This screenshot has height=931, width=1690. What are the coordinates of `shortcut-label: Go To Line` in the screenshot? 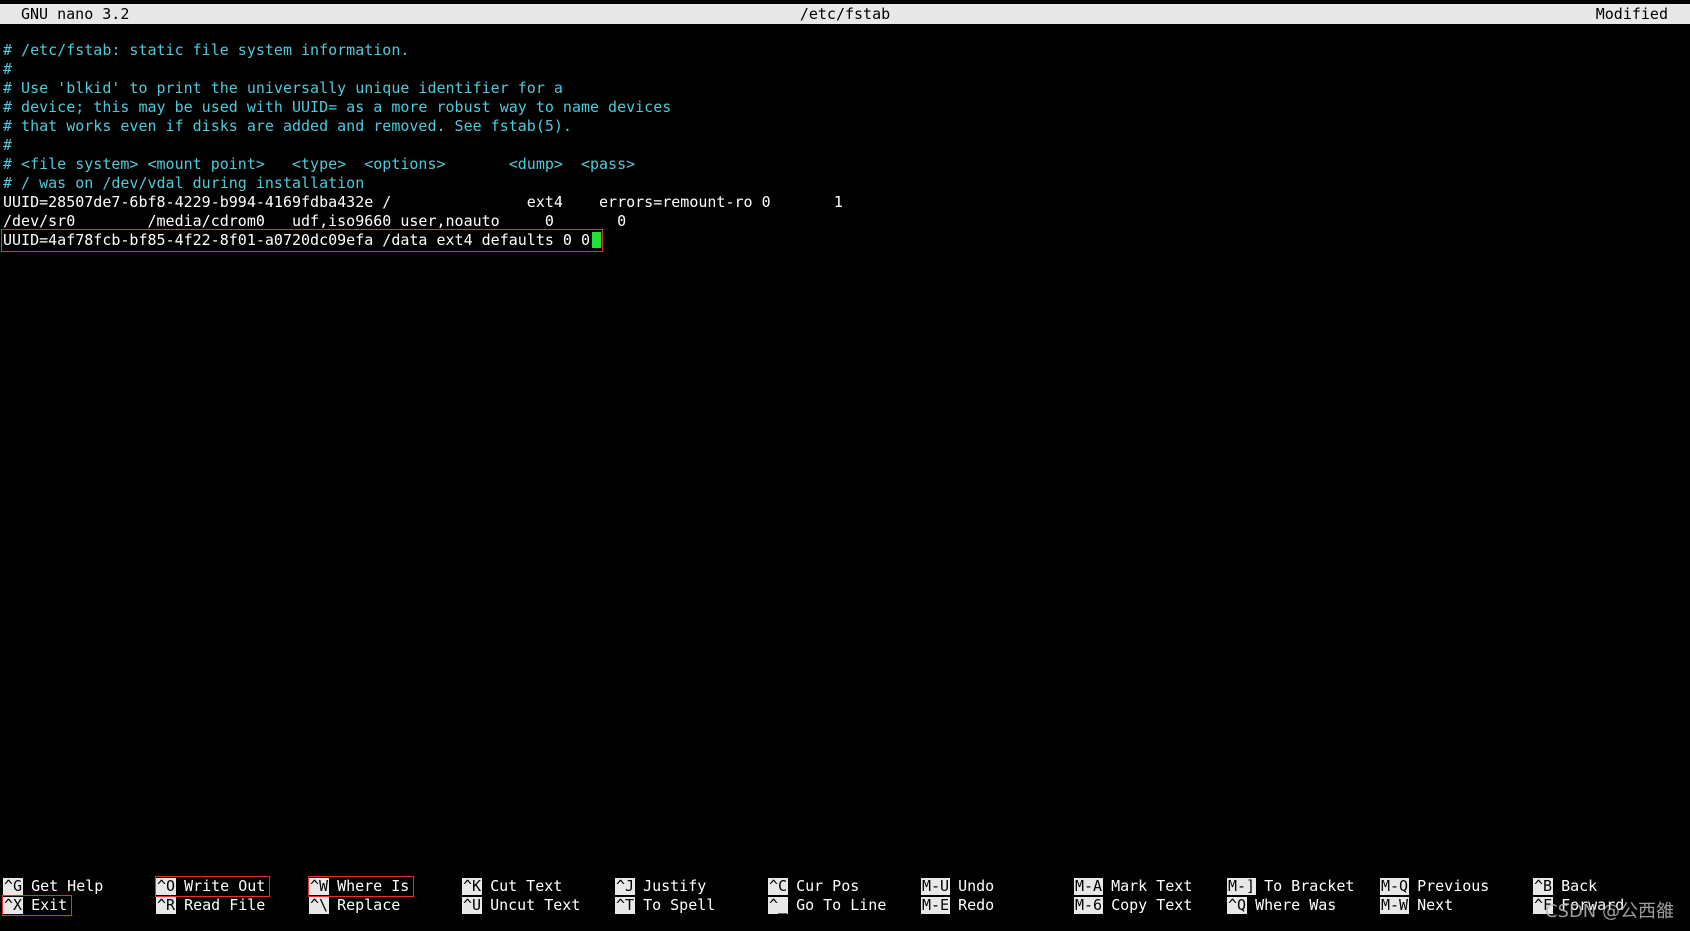 It's located at (841, 905).